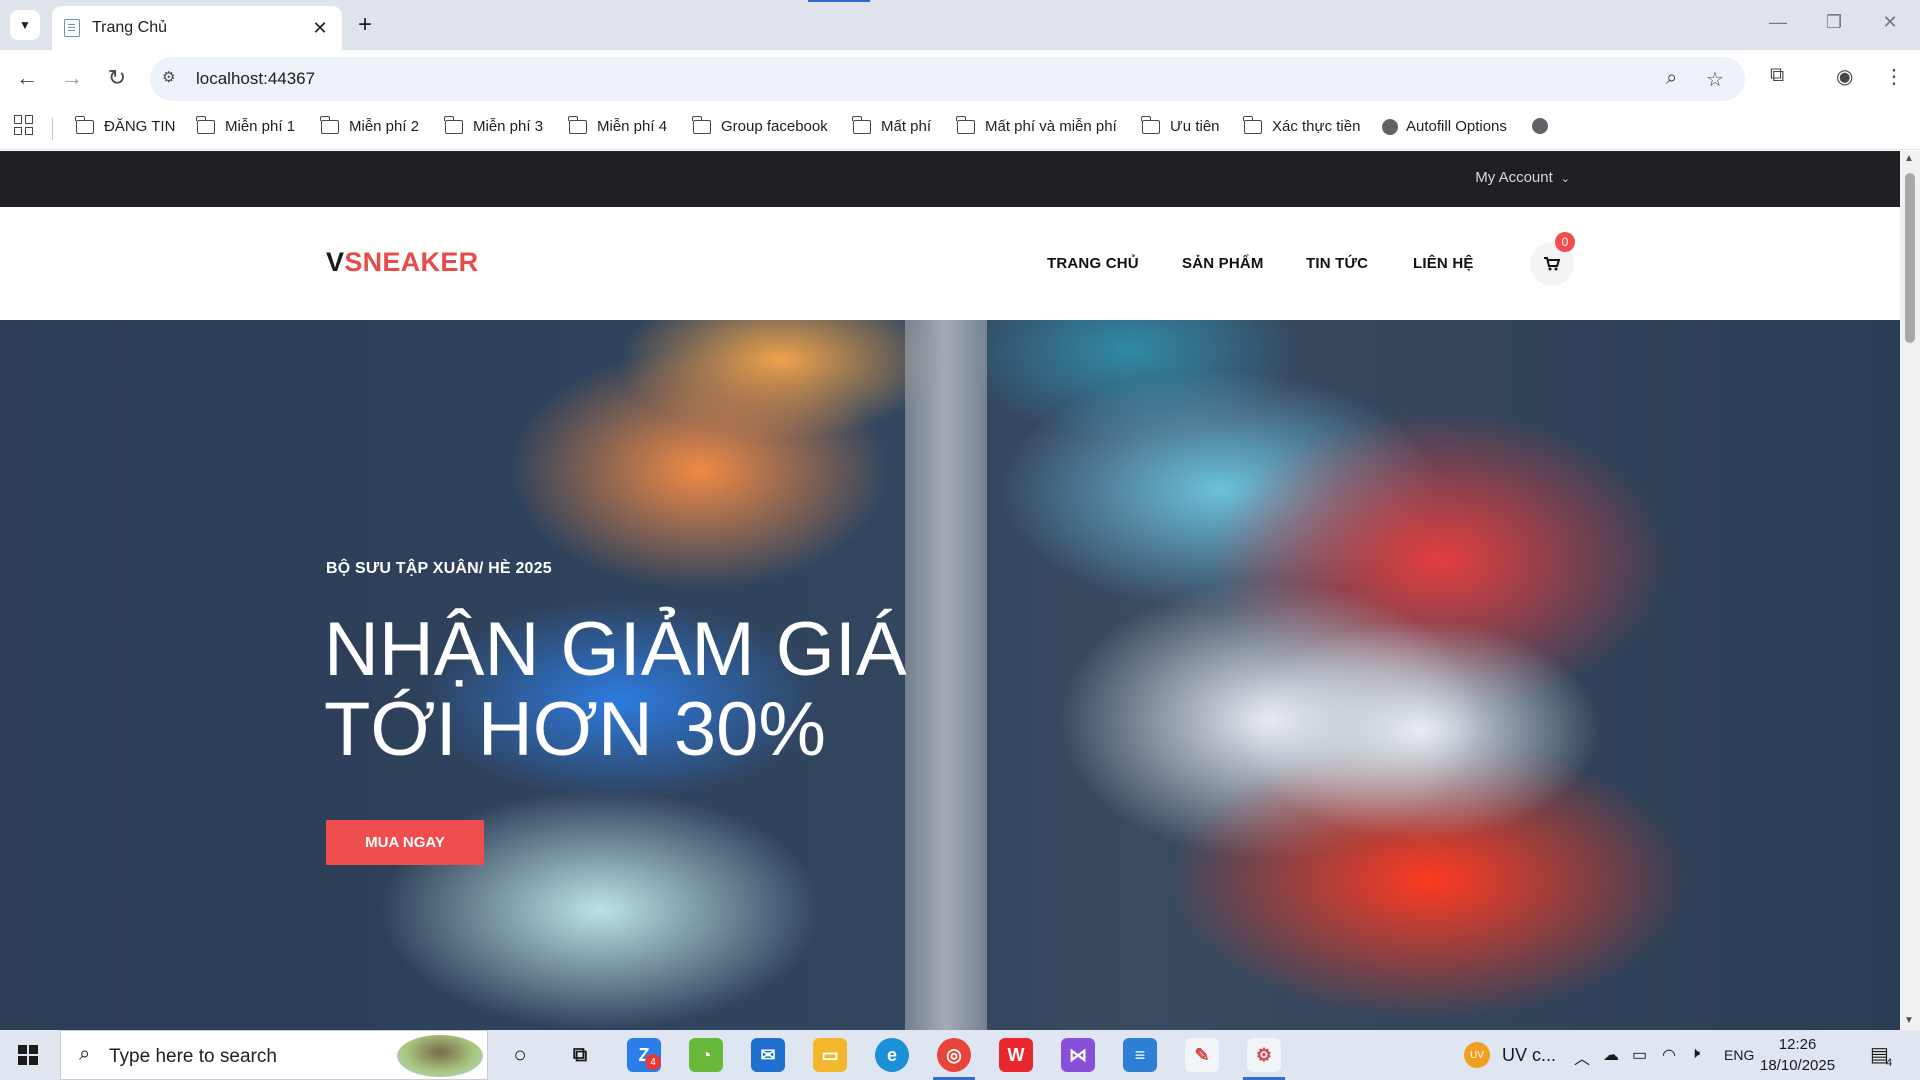  I want to click on forward-icon: →, so click(72, 78).